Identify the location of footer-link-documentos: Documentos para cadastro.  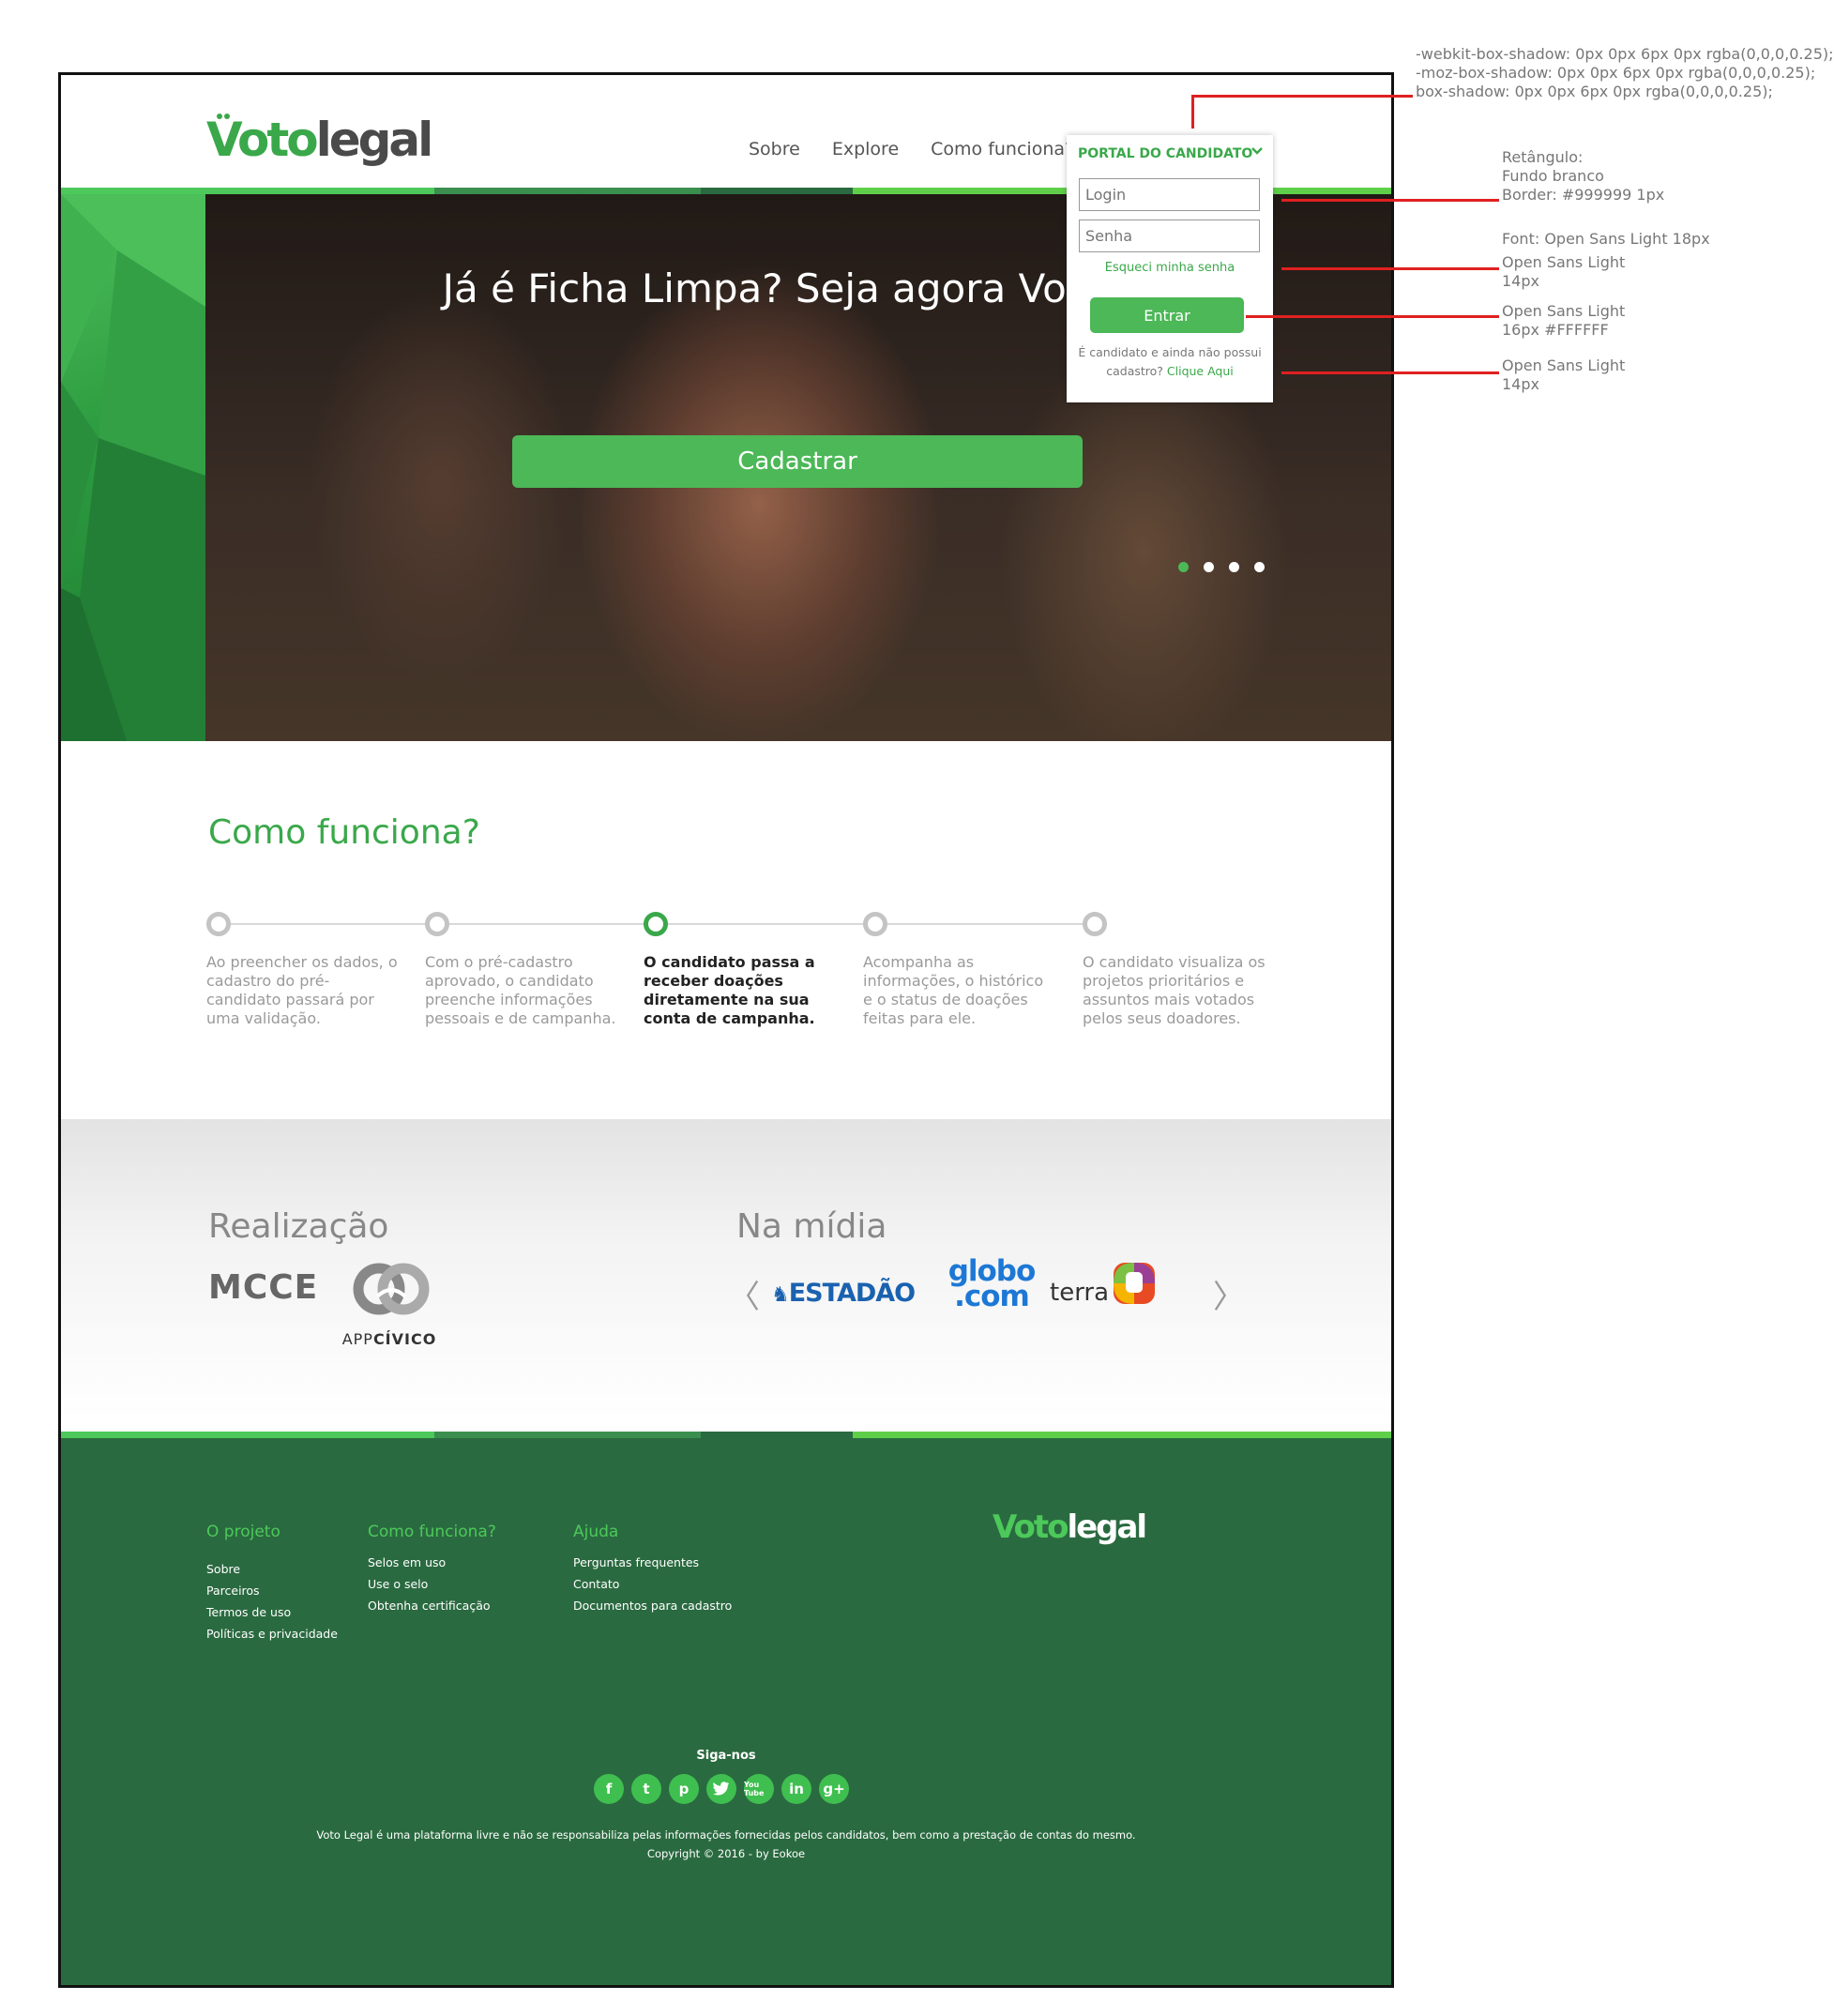
(652, 1605).